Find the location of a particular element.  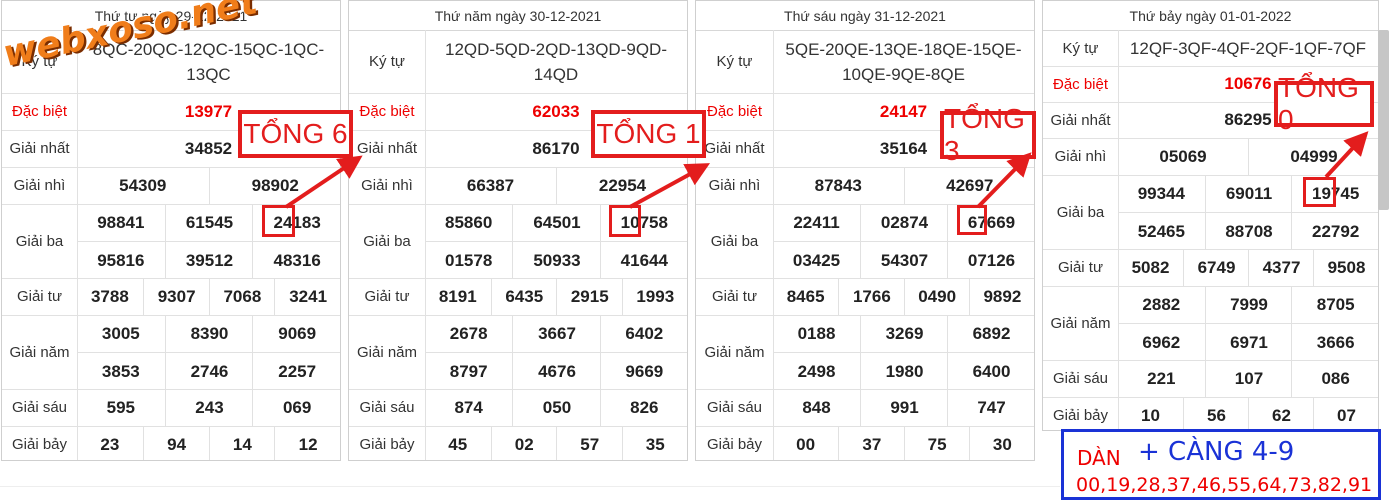

prize-row-code: Ký tự 12QD-5QD-2QD-13QD-9QD-14QD is located at coordinates (518, 62).